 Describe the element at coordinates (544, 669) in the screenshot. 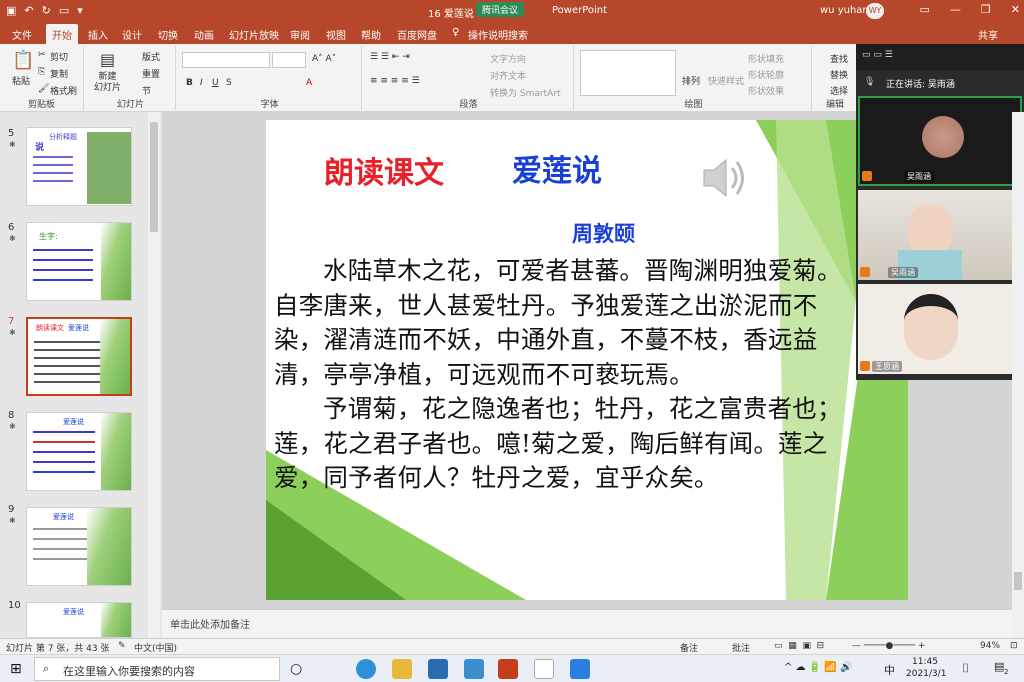

I see `notepad-icon` at that location.